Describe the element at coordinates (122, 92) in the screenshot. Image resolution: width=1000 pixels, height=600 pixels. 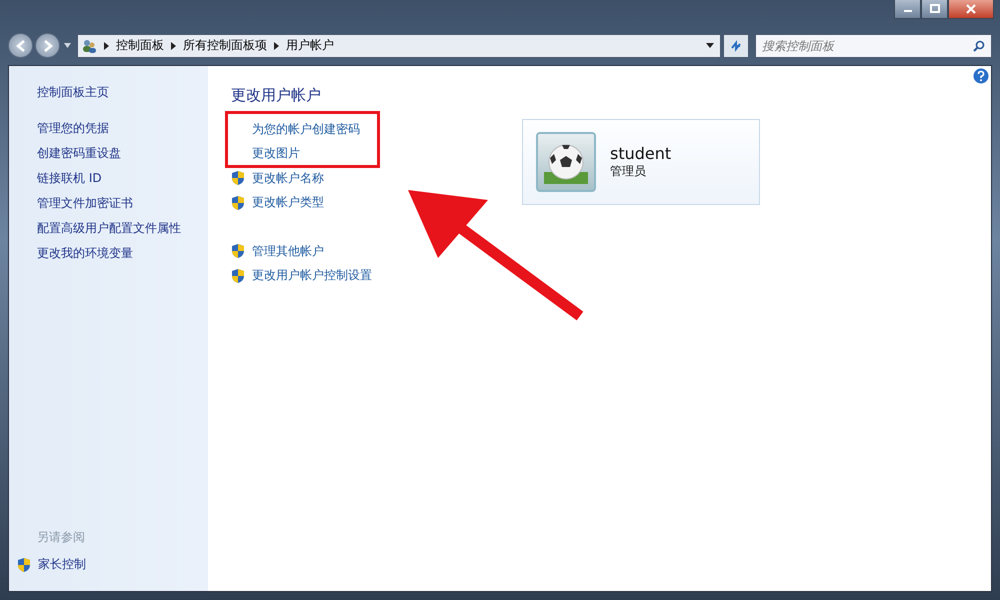
I see `sidebar-link: 控制面板主页` at that location.